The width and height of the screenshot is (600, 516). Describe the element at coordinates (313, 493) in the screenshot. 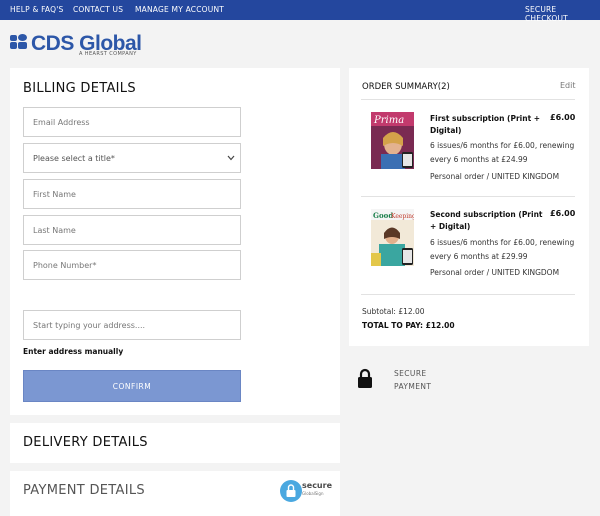

I see `badge-globalsign-text: GlobalSign` at that location.